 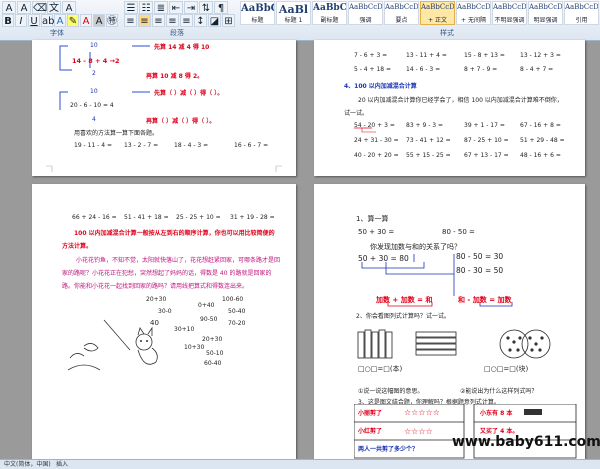 I want to click on strikethrough-button: abc, so click(x=50, y=20).